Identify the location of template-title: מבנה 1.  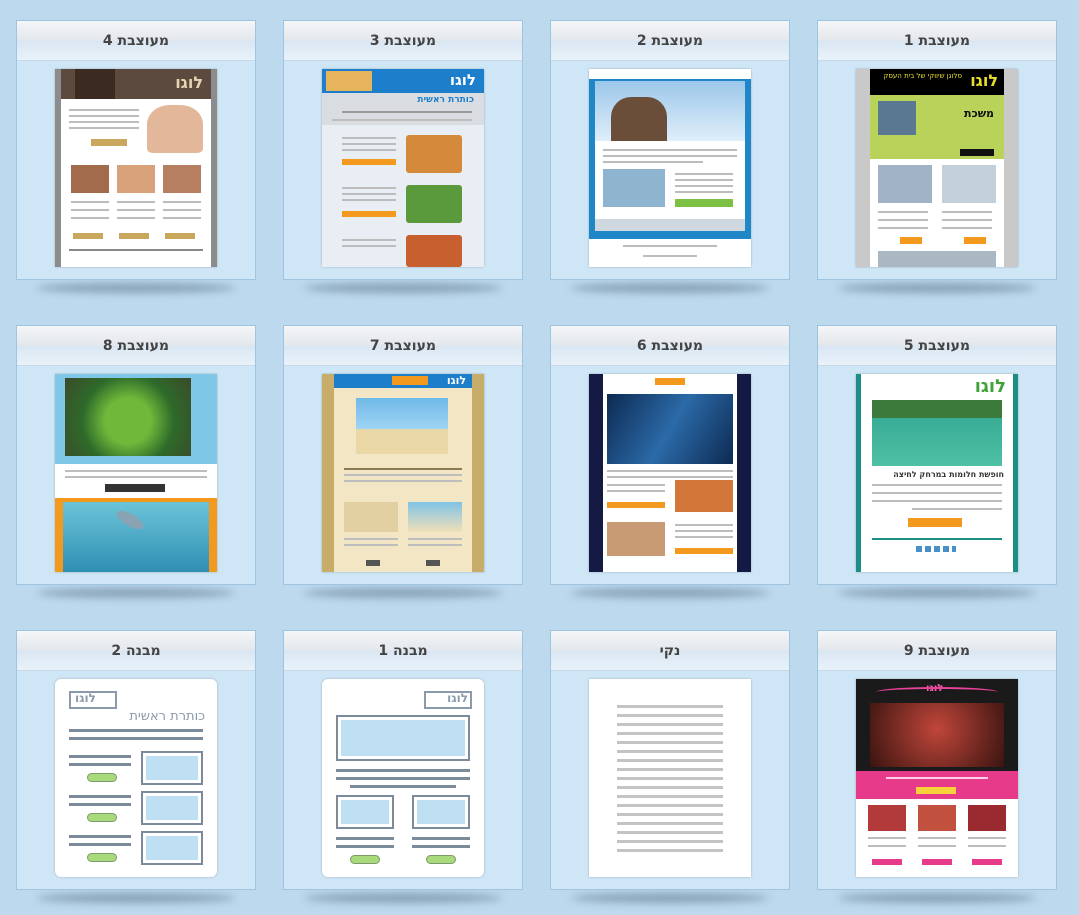
(403, 651).